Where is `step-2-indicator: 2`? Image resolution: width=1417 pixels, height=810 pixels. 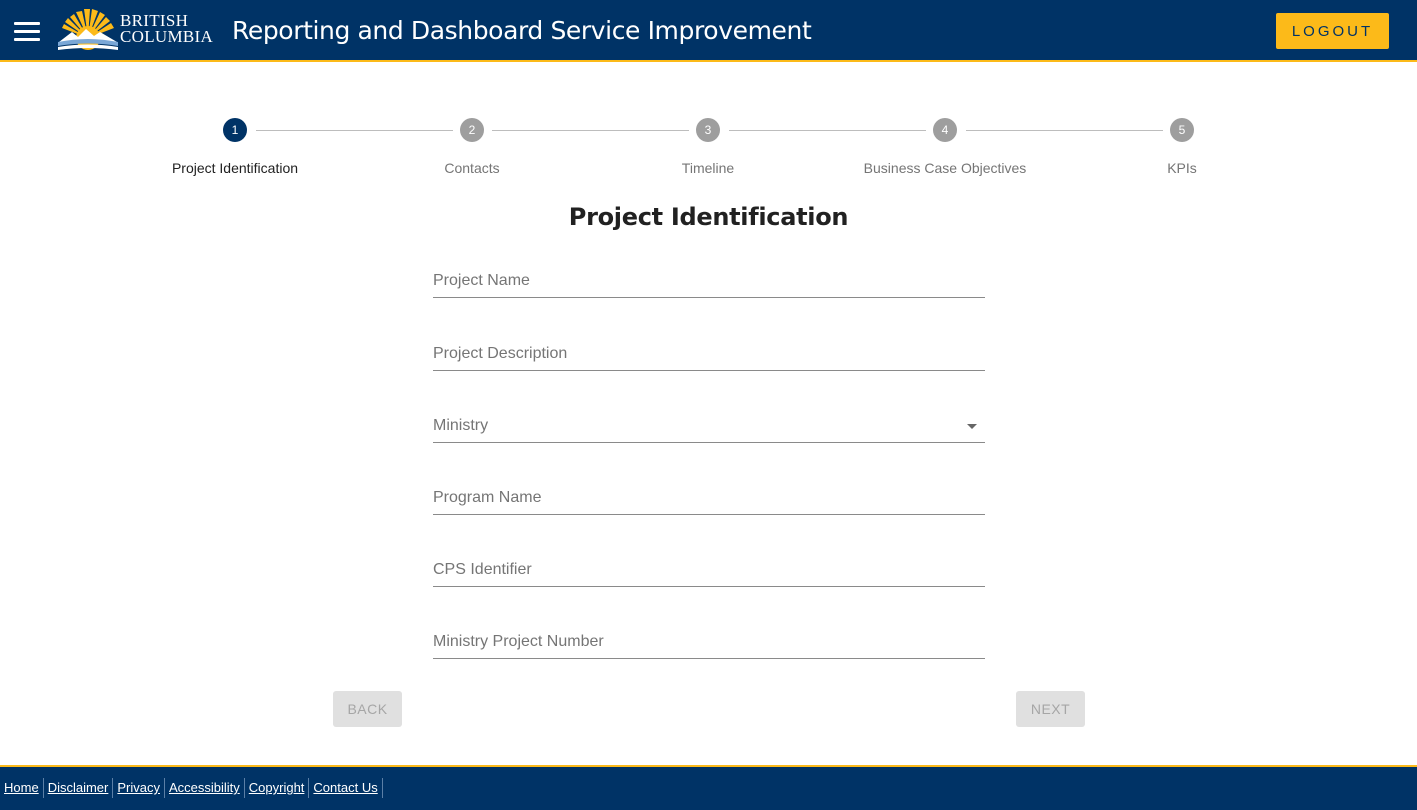 step-2-indicator: 2 is located at coordinates (472, 130).